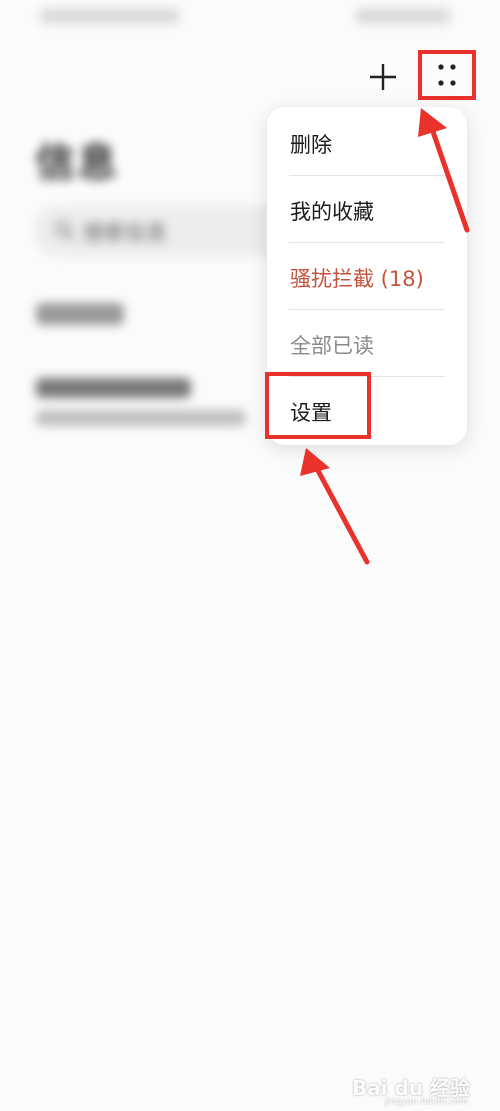 The image size is (500, 1111). What do you see at coordinates (125, 233) in the screenshot?
I see `search-placeholder: 搜索信息` at bounding box center [125, 233].